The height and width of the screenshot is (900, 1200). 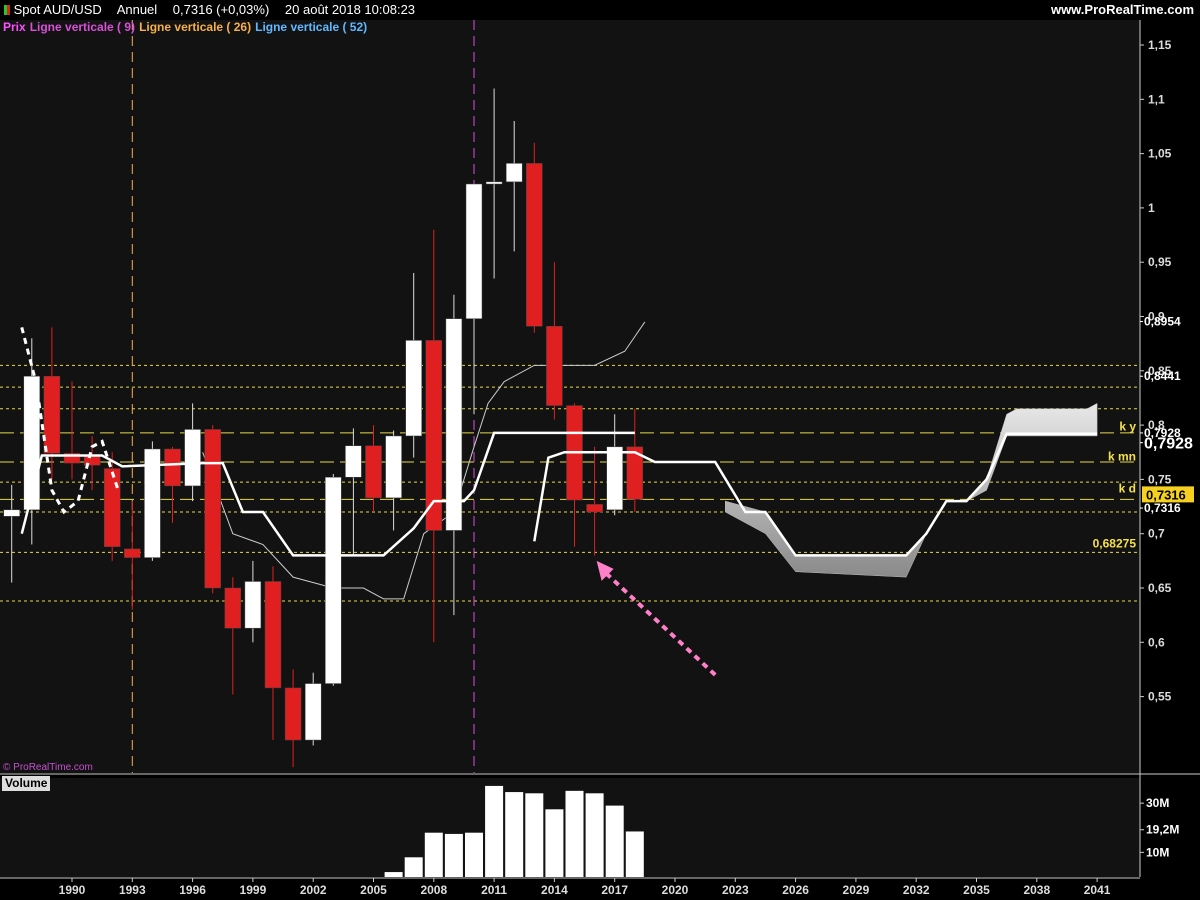 I want to click on time-tick-label: 1993, so click(x=132, y=890).